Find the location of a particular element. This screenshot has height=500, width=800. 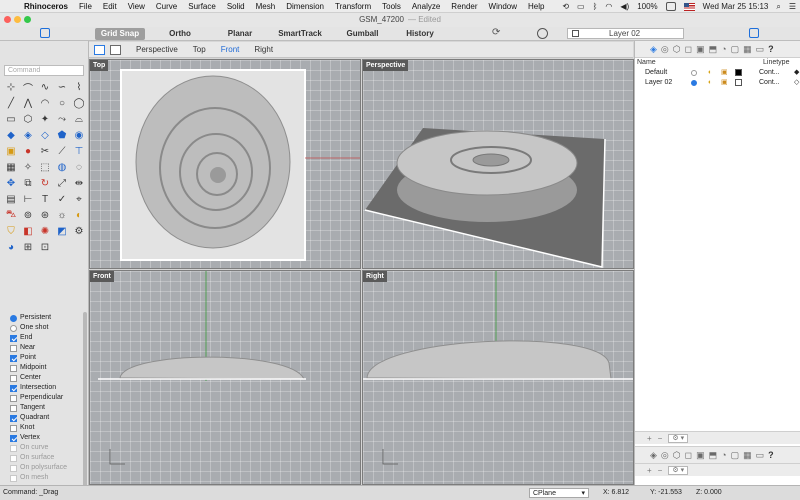

current-layer-selector: Layer 02 is located at coordinates (625, 33).